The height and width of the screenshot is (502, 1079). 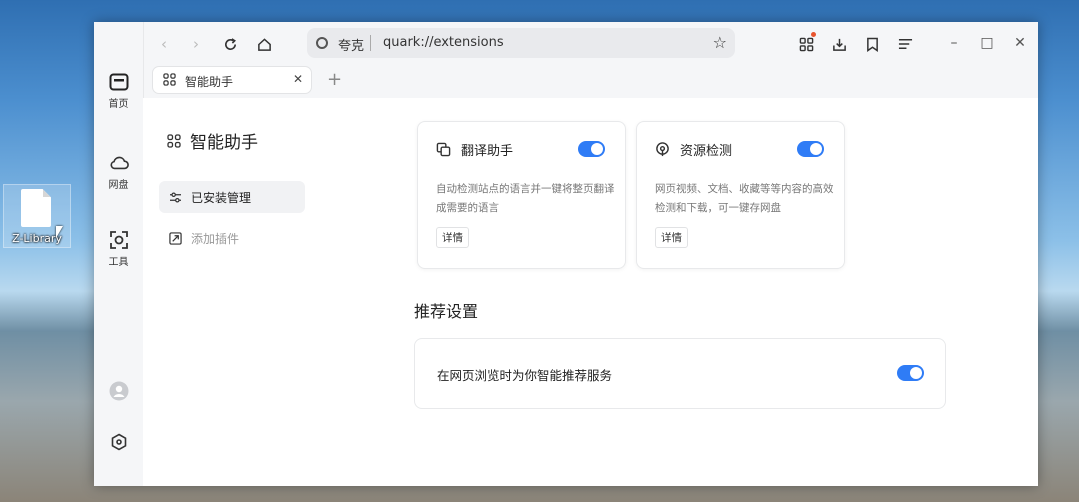 What do you see at coordinates (215, 238) in the screenshot?
I see `menu-item-label: 添加插件` at bounding box center [215, 238].